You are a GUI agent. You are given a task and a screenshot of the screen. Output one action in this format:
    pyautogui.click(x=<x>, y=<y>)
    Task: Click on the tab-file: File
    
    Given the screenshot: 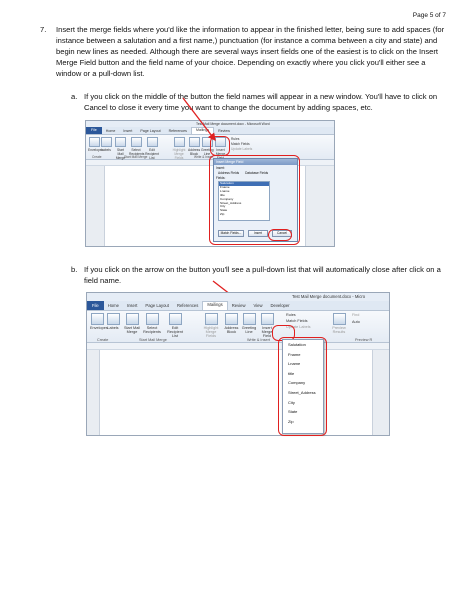 What is the action you would take?
    pyautogui.click(x=95, y=305)
    